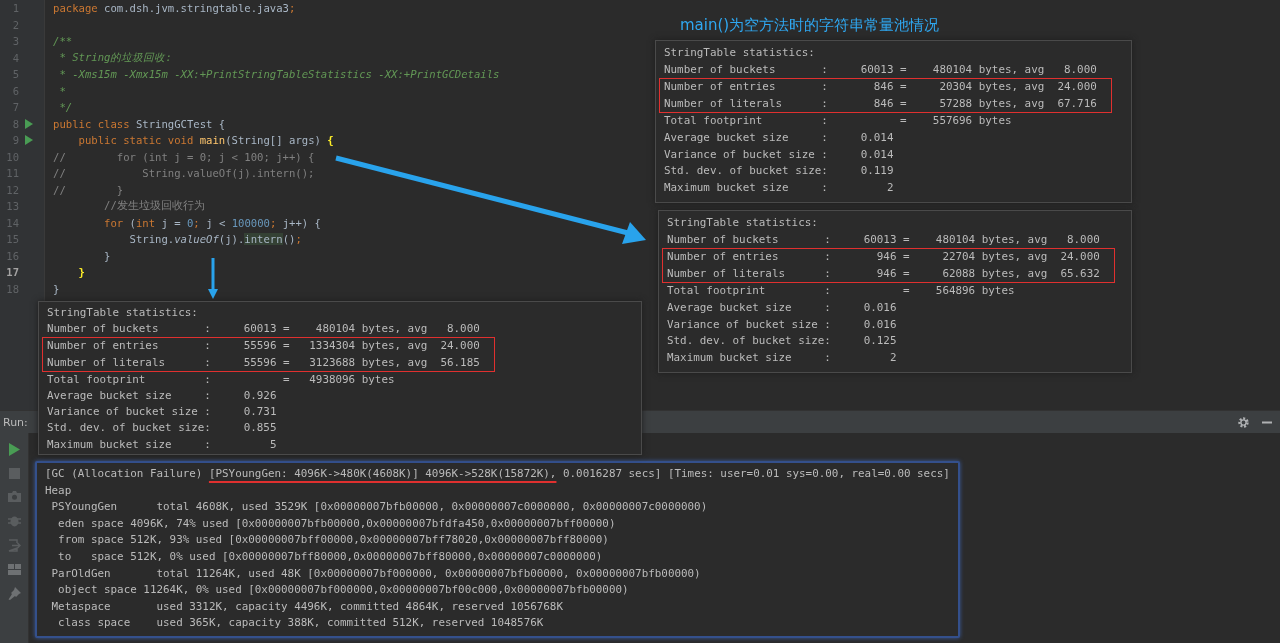  What do you see at coordinates (115, 57) in the screenshot?
I see `code-line: * String的垃圾回收:` at bounding box center [115, 57].